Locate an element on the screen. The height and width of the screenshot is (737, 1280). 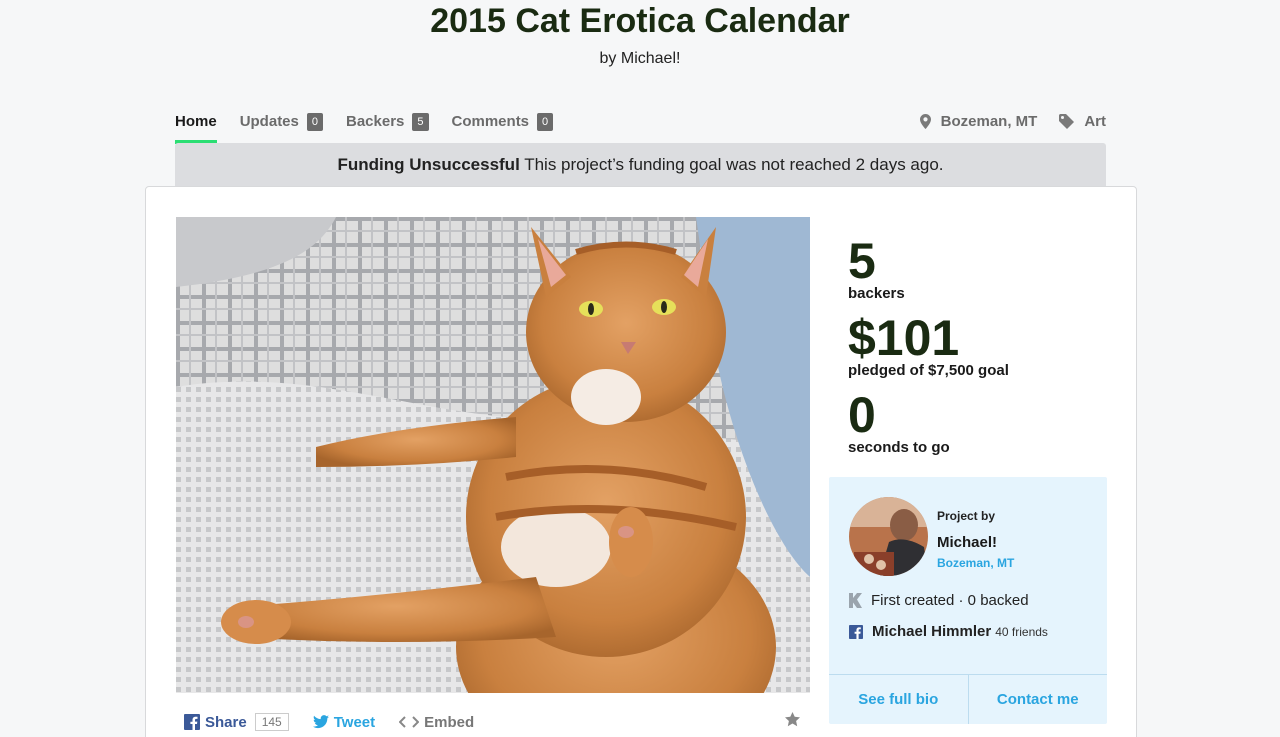
creator-name: Michael! is located at coordinates (967, 542).